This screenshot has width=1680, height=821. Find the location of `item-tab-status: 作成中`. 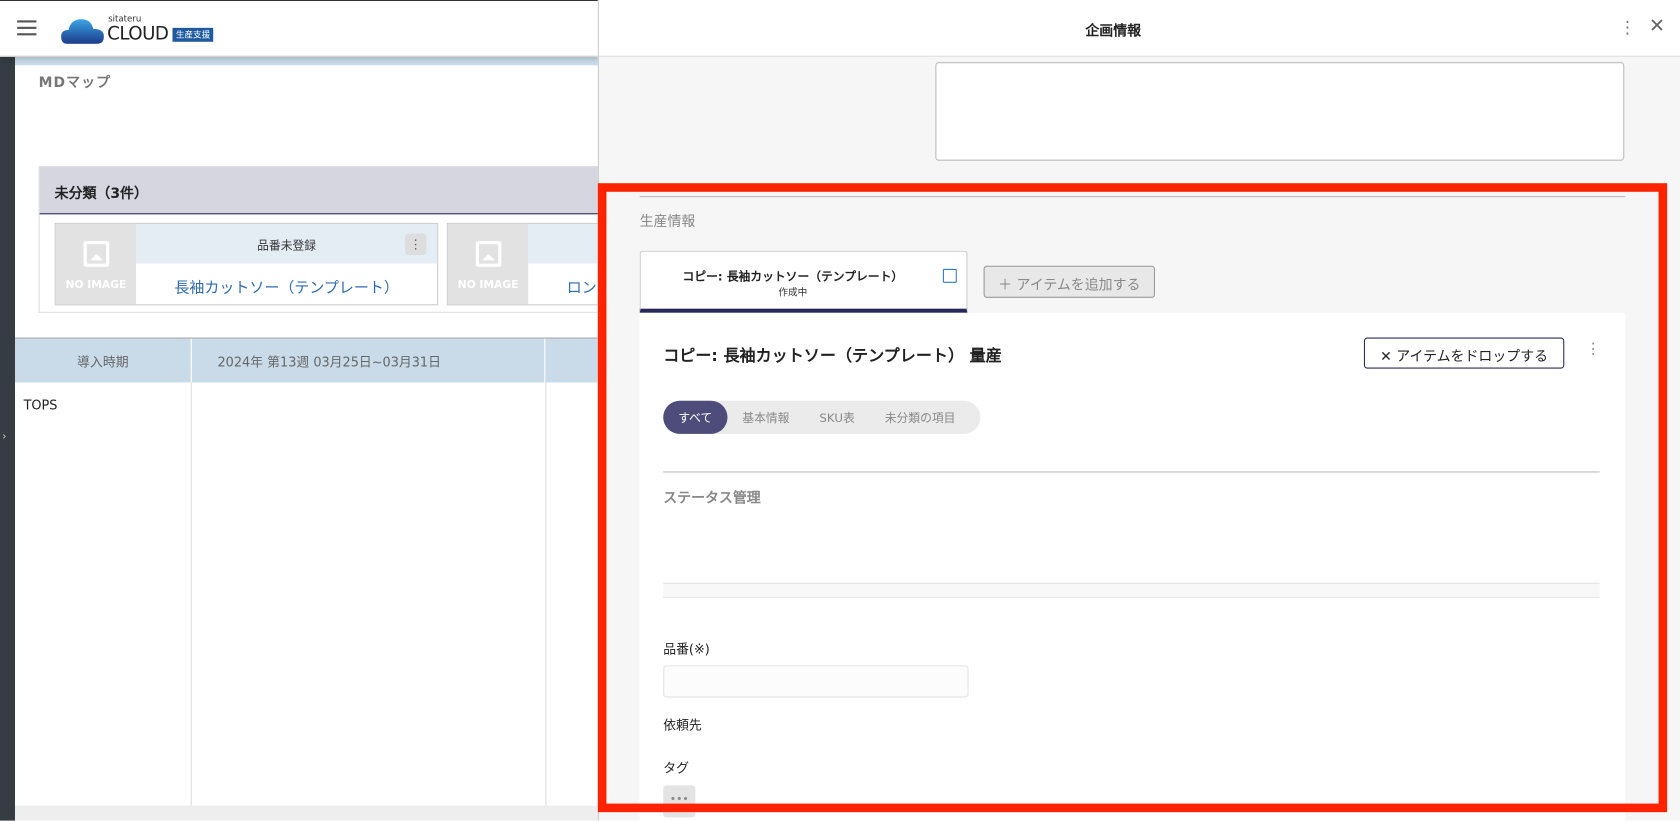

item-tab-status: 作成中 is located at coordinates (793, 293).